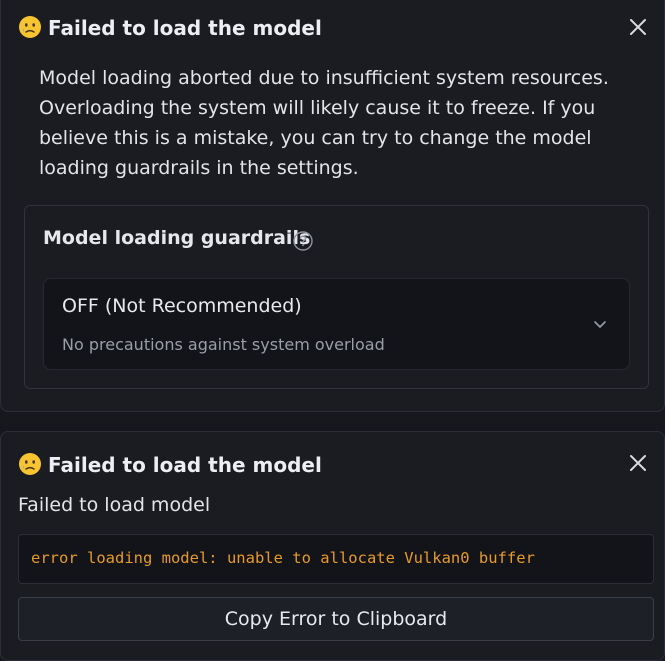 This screenshot has height=661, width=665. I want to click on guardrails-selected-description: No precautions against system overload, so click(223, 344).